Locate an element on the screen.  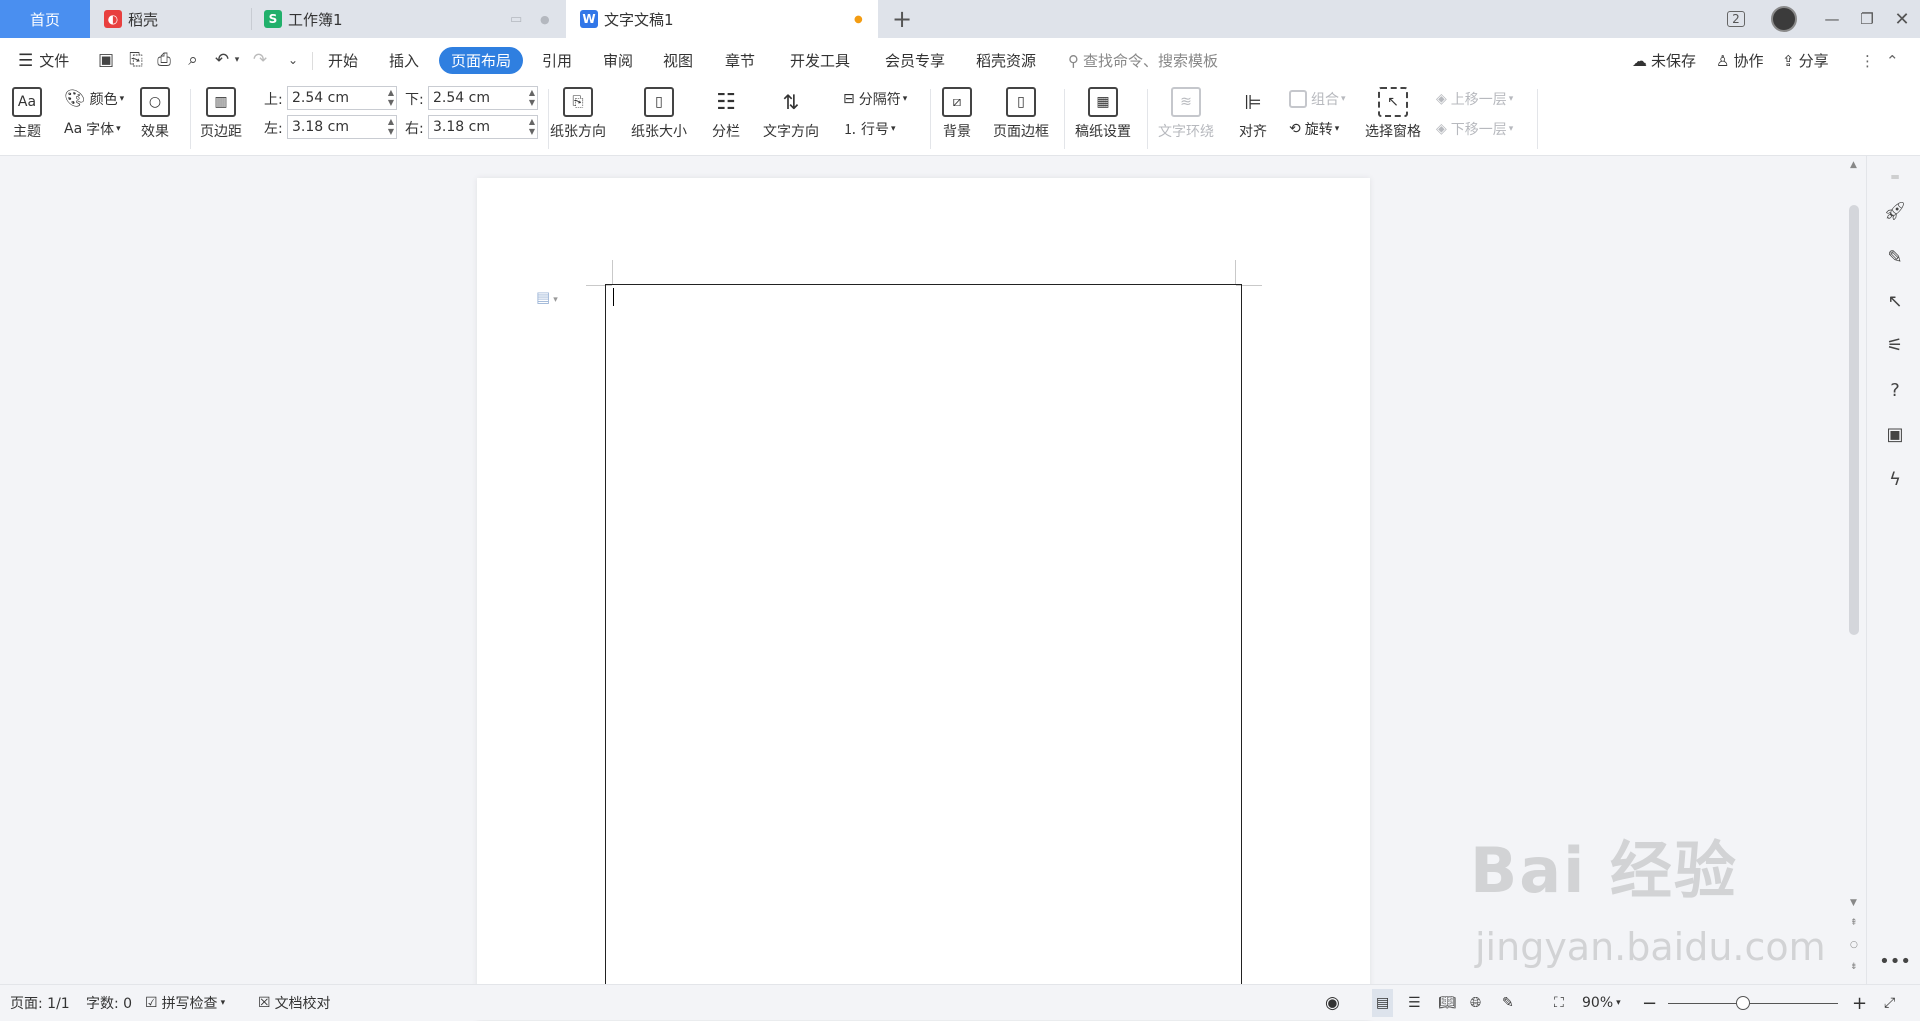
text-wrap-button: ≋ 文字环绕 is located at coordinates (1186, 114).